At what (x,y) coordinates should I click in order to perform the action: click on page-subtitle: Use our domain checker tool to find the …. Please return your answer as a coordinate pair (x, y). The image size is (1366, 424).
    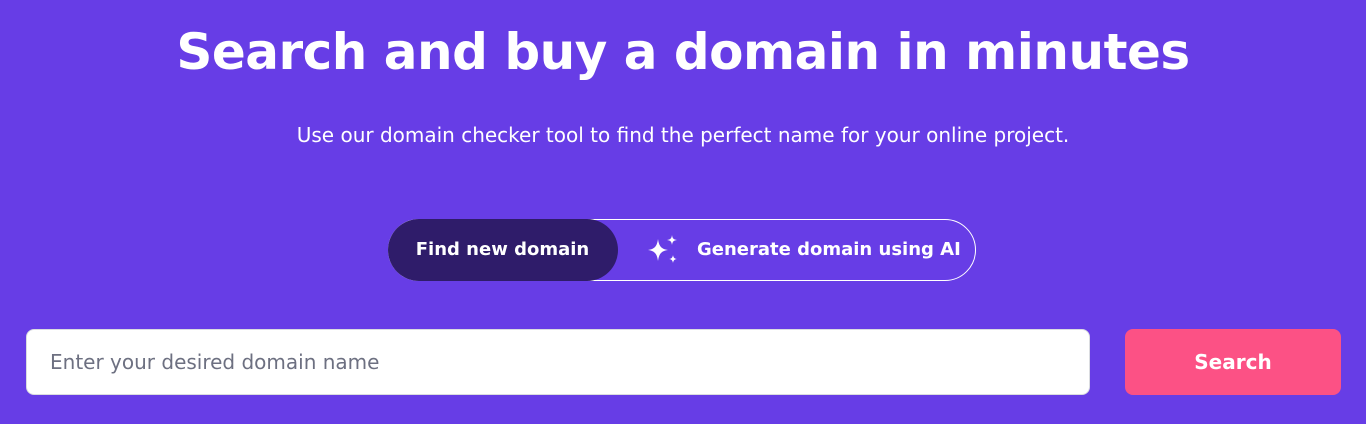
    Looking at the image, I should click on (683, 135).